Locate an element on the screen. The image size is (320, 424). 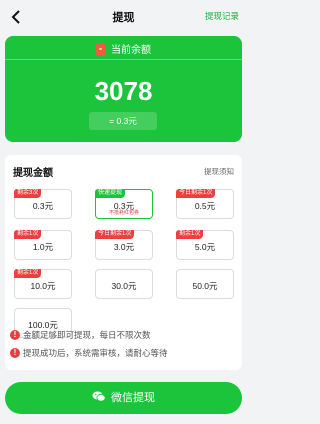
amount-option: 今日剩余1次 0.5元 is located at coordinates (205, 204).